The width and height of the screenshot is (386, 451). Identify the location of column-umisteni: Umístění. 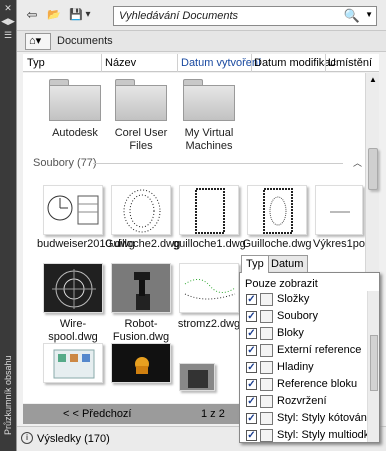
(350, 63).